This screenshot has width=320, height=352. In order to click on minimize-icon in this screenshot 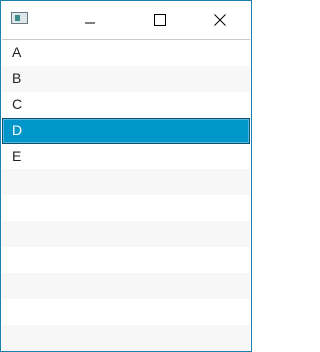, I will do `click(90, 22)`.